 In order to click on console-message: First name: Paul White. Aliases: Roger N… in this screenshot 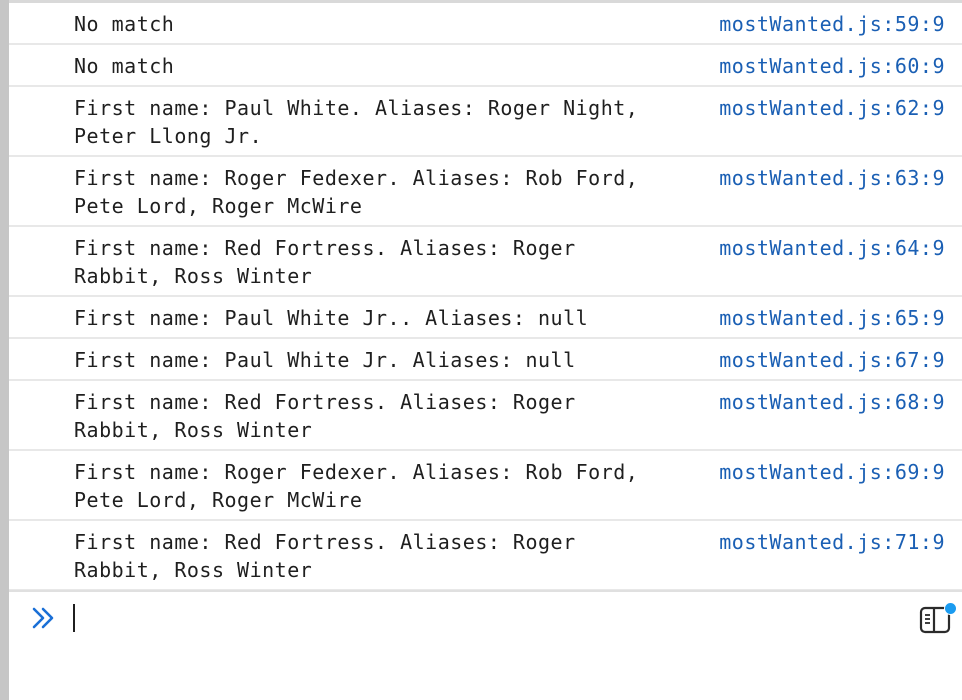, I will do `click(485, 122)`.